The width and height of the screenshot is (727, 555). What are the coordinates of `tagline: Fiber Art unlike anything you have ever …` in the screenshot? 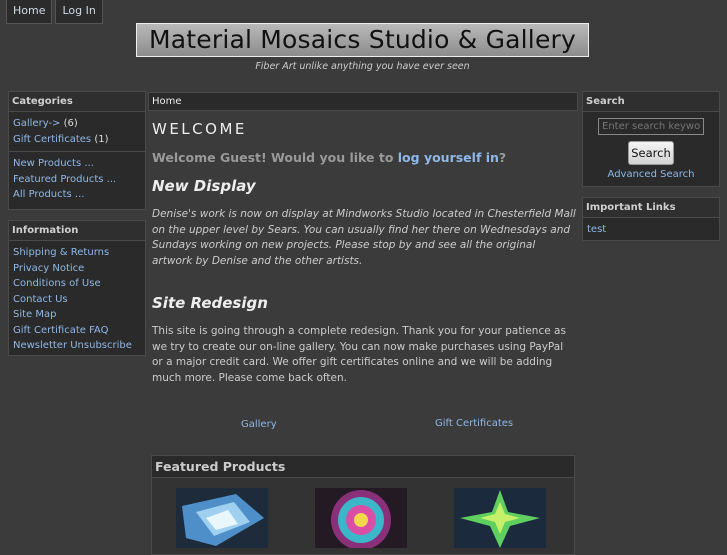 It's located at (362, 66).